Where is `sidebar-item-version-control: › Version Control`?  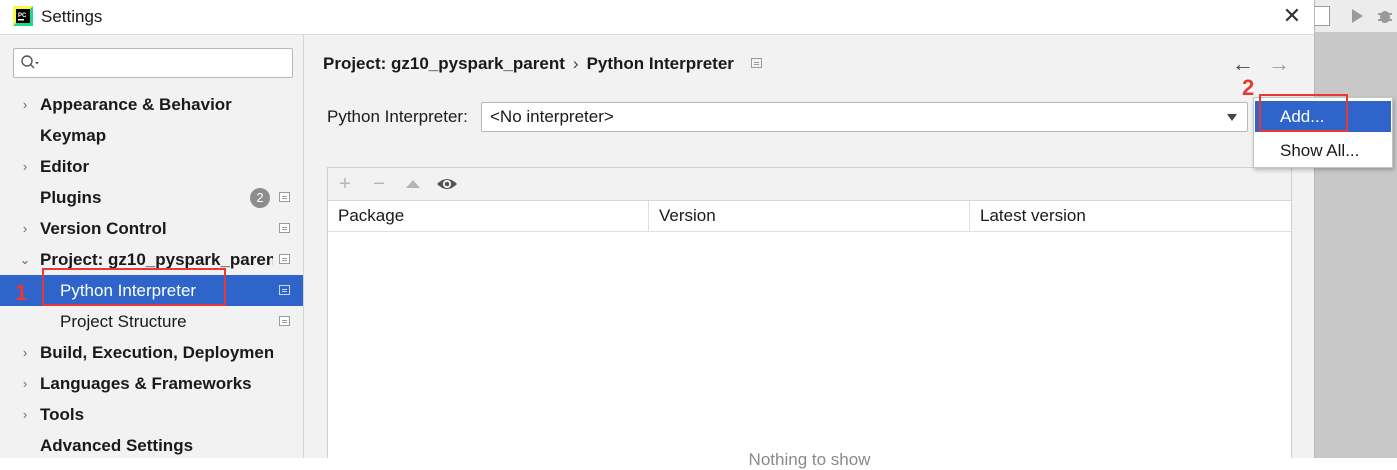 sidebar-item-version-control: › Version Control is located at coordinates (151, 228).